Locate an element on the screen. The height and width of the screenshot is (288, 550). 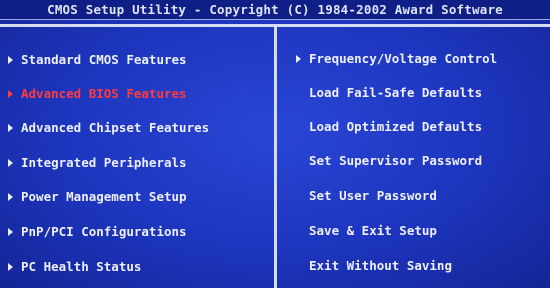
menu-item-pnp-pci-configurations: PnP/PCI Configurations is located at coordinates (97, 232).